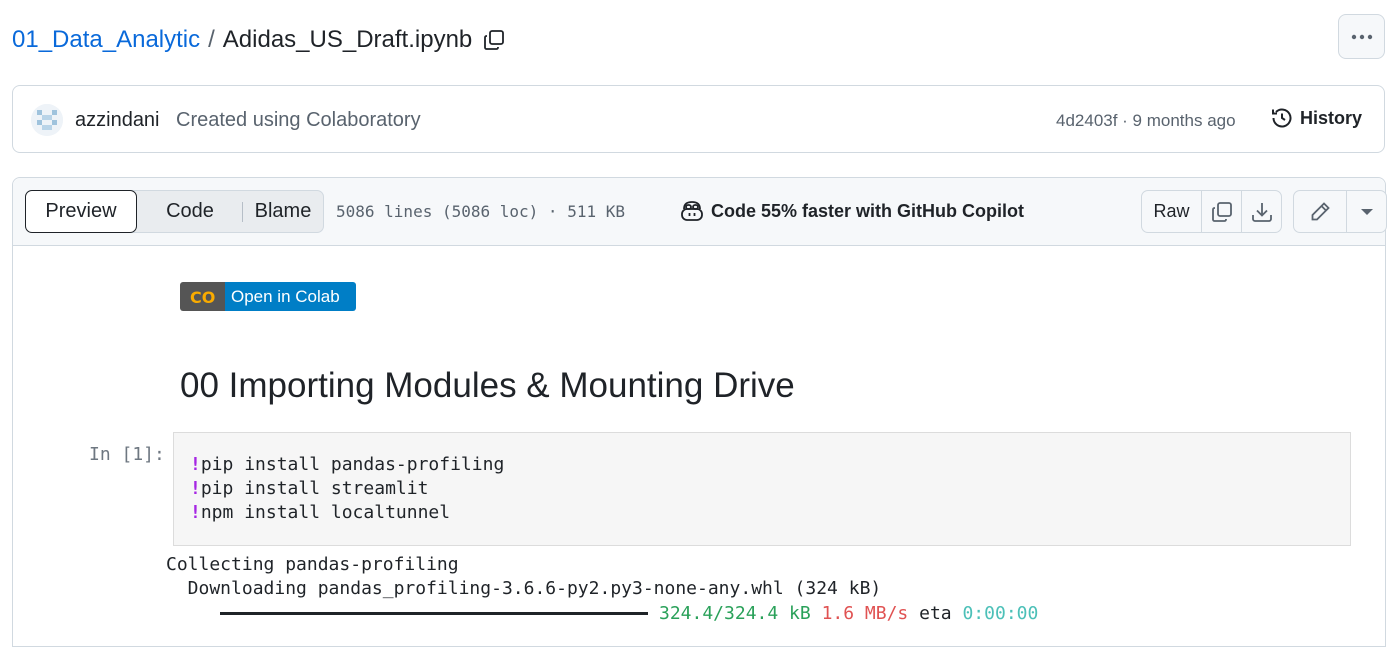 The width and height of the screenshot is (1398, 647). Describe the element at coordinates (849, 613) in the screenshot. I see `progress-stats: 324.4/324.4 kB 1.6 MB/s eta 0:00:00` at that location.